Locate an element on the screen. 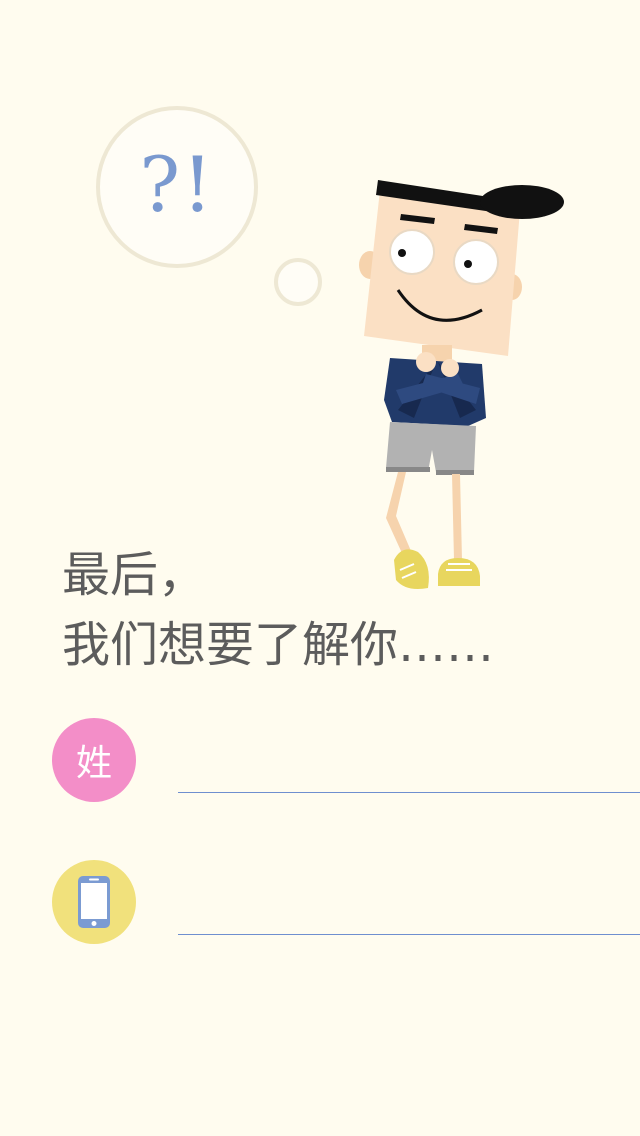 The image size is (640, 1136). thought-bubble: ?! is located at coordinates (177, 187).